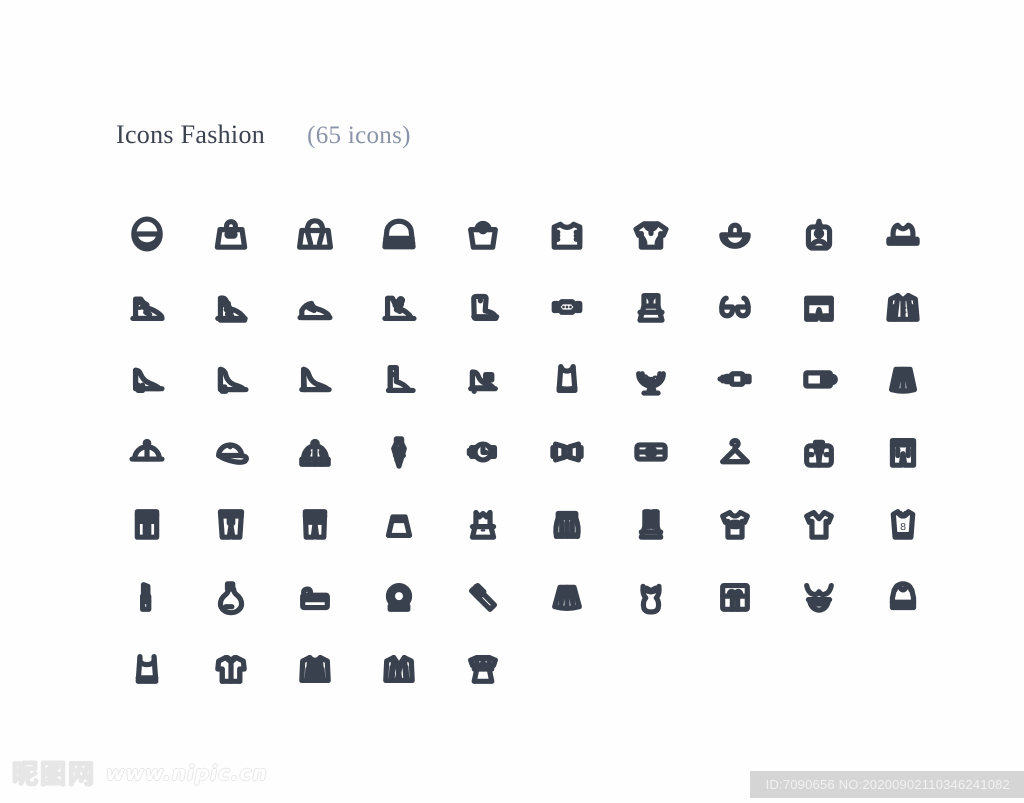 The height and width of the screenshot is (803, 1024). Describe the element at coordinates (147, 234) in the screenshot. I see `coin-purse-icon` at that location.